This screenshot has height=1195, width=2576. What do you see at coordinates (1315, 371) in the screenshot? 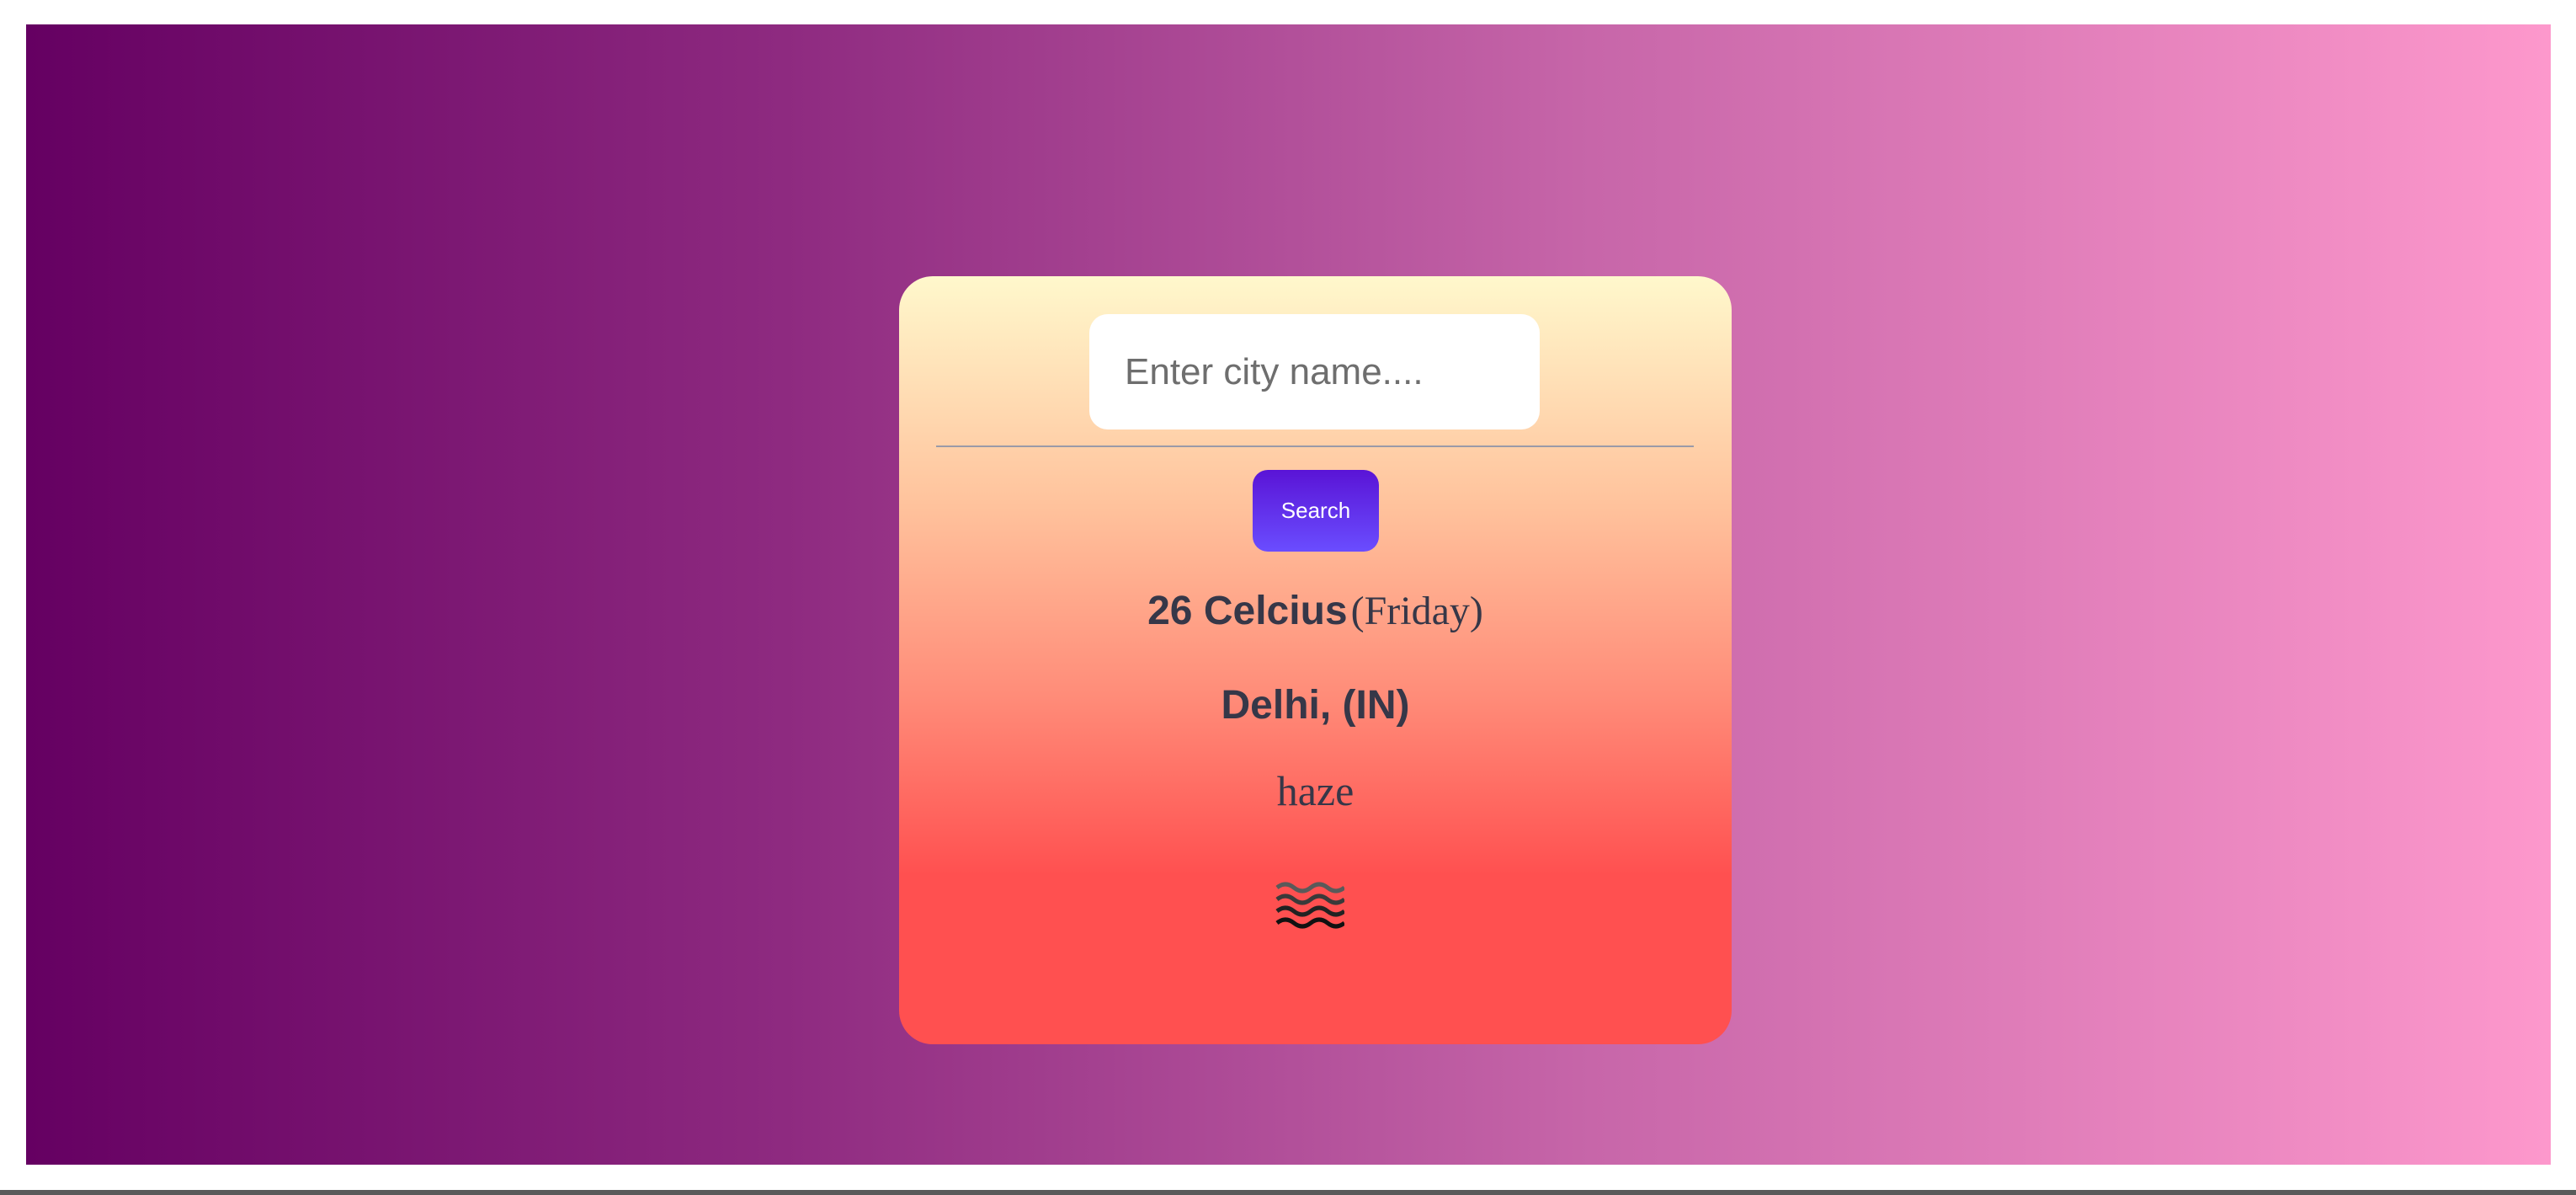
I see `city-search-input` at bounding box center [1315, 371].